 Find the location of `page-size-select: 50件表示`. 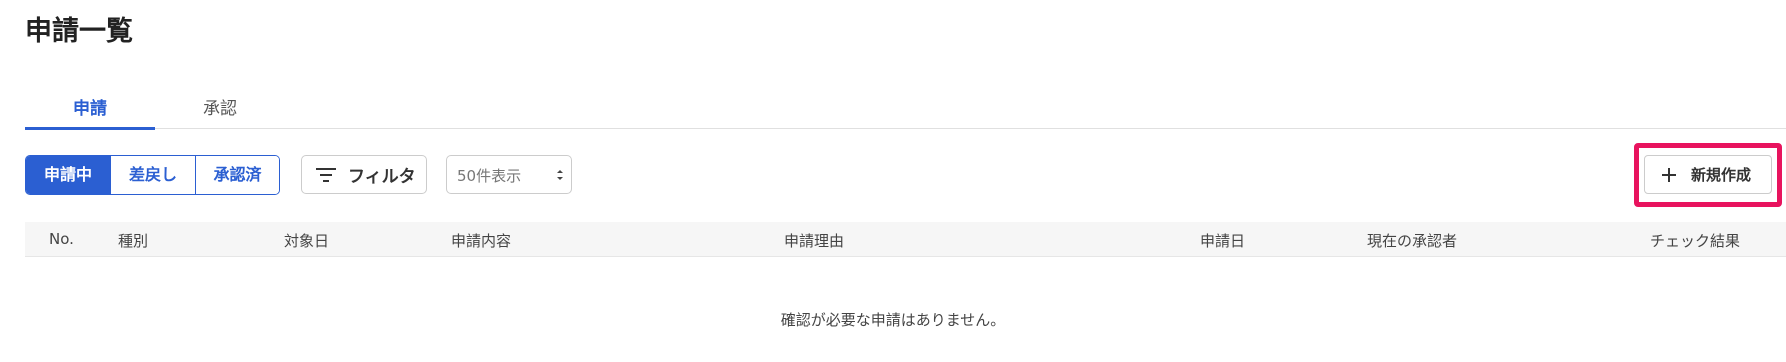

page-size-select: 50件表示 is located at coordinates (509, 174).